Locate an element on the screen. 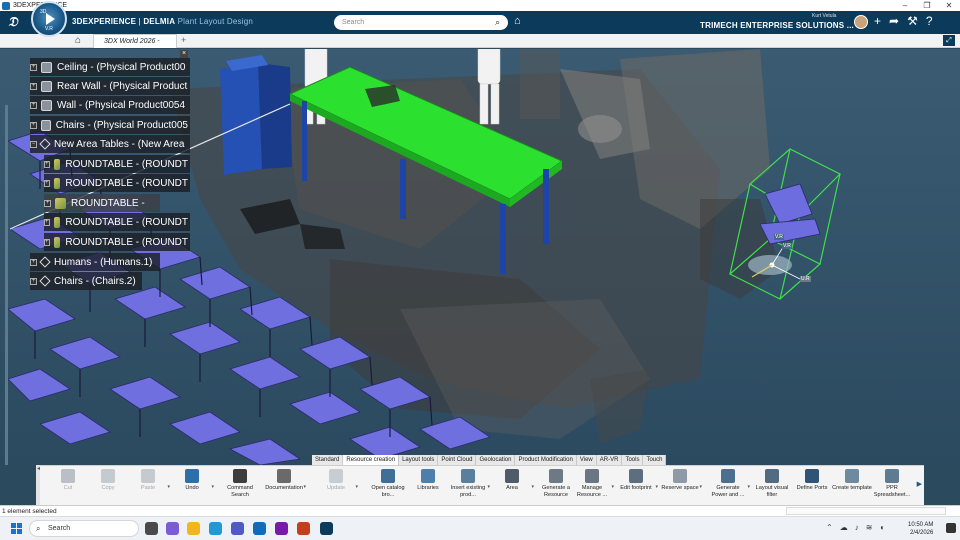 The height and width of the screenshot is (540, 960). generate-a-resource-button: Generate a Resource is located at coordinates (556, 486).